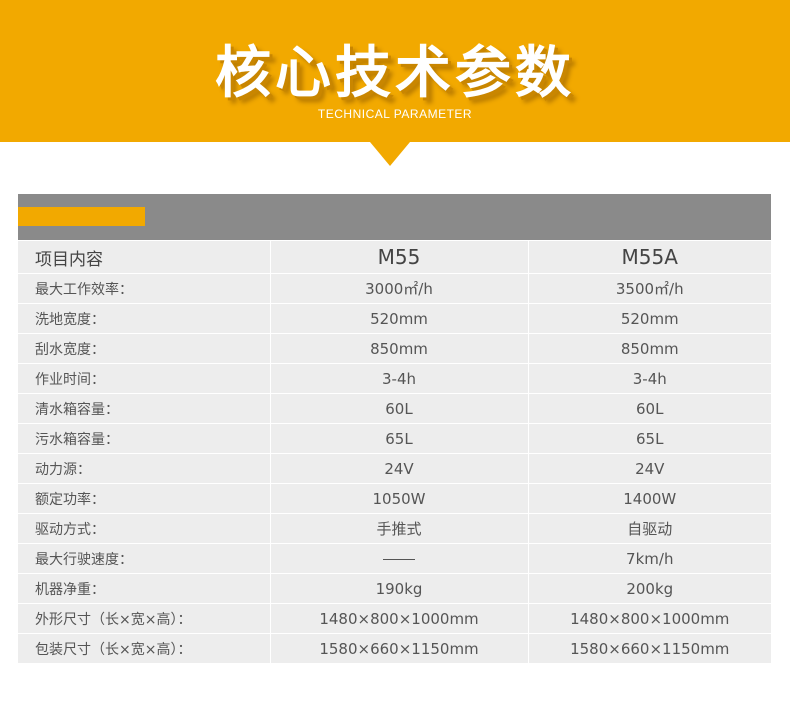 Image resolution: width=790 pixels, height=701 pixels. Describe the element at coordinates (395, 73) in the screenshot. I see `banner-title: 核心技术参数` at that location.